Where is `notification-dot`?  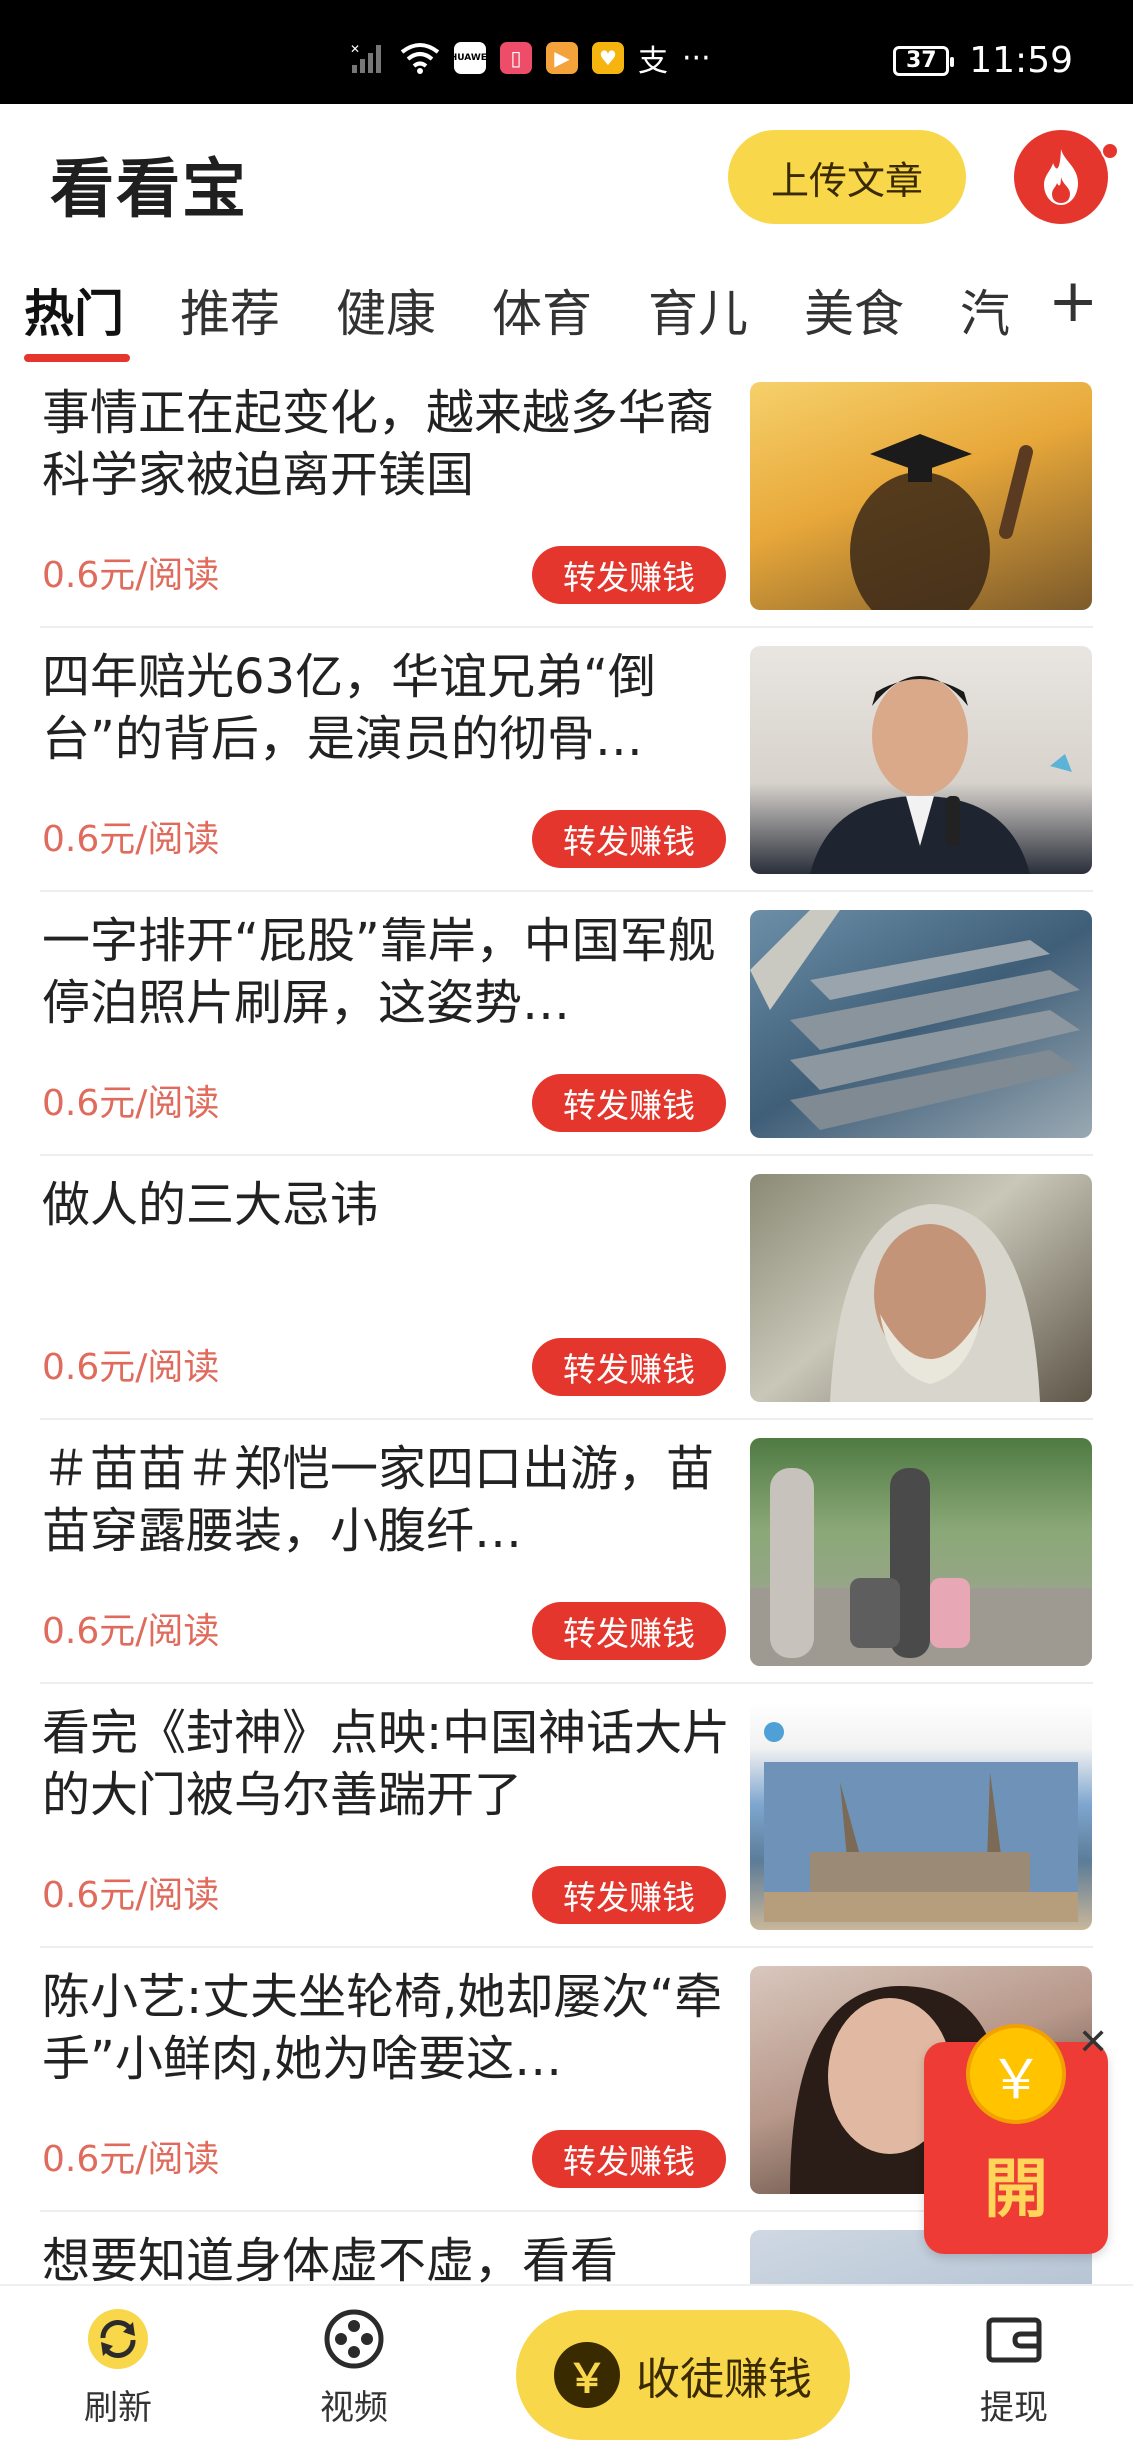
notification-dot is located at coordinates (1110, 151).